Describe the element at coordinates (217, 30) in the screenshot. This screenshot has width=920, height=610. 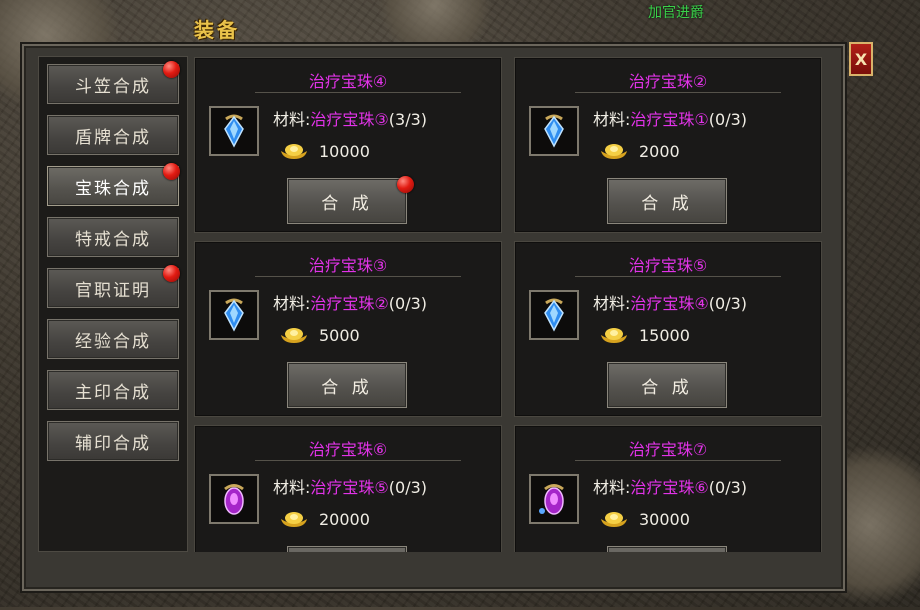
I see `window-title: 装备` at that location.